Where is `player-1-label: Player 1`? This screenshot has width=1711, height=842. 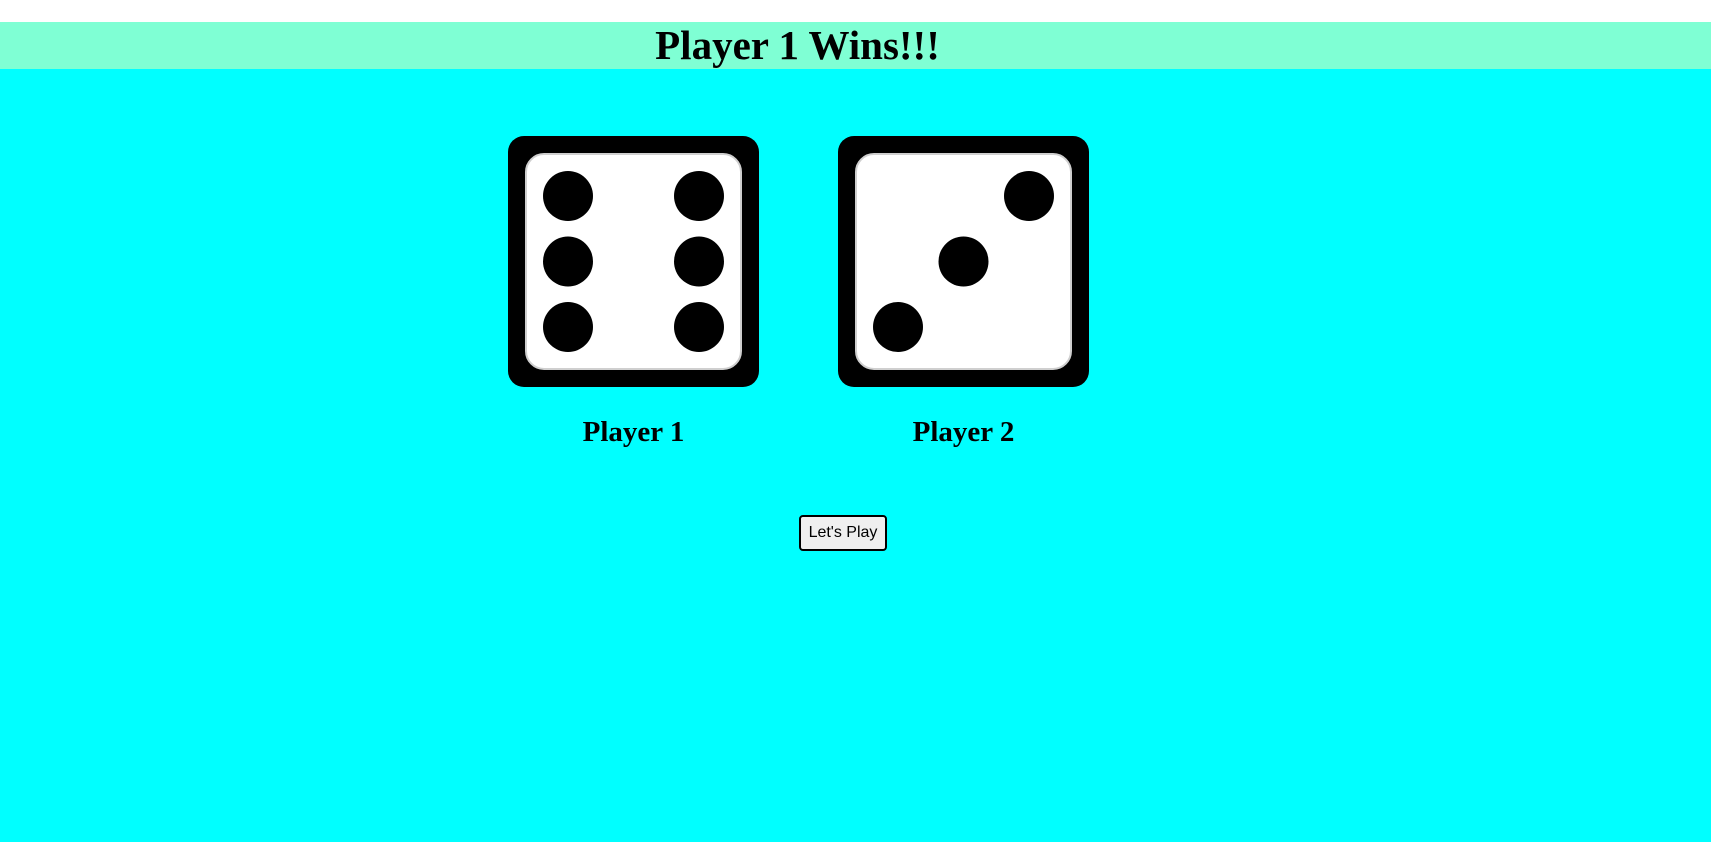
player-1-label: Player 1 is located at coordinates (633, 432).